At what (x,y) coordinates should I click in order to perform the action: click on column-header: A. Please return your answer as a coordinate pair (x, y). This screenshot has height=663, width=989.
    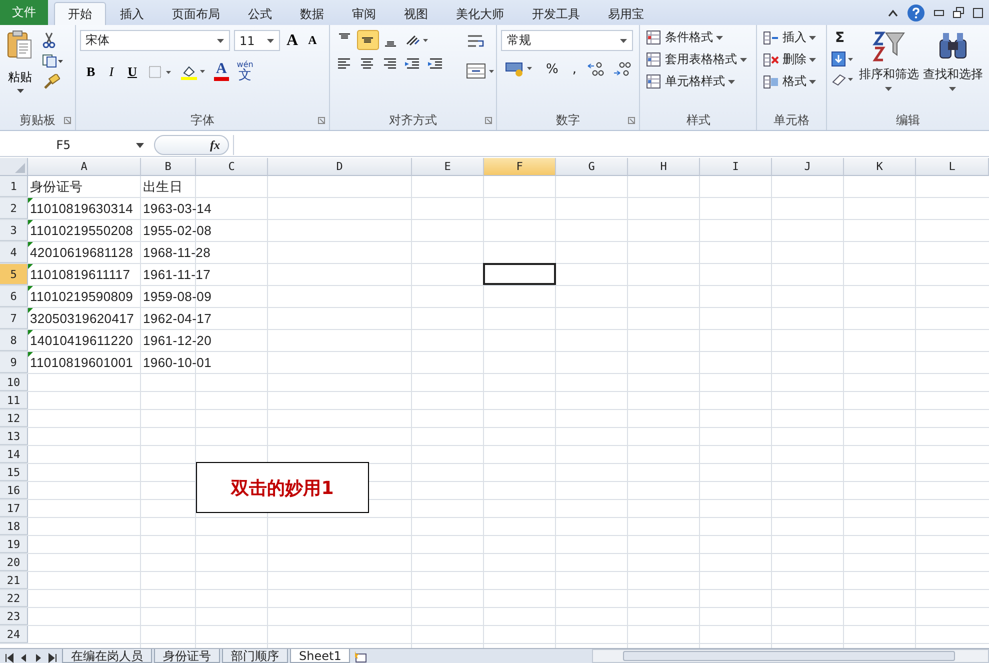
    Looking at the image, I should click on (84, 167).